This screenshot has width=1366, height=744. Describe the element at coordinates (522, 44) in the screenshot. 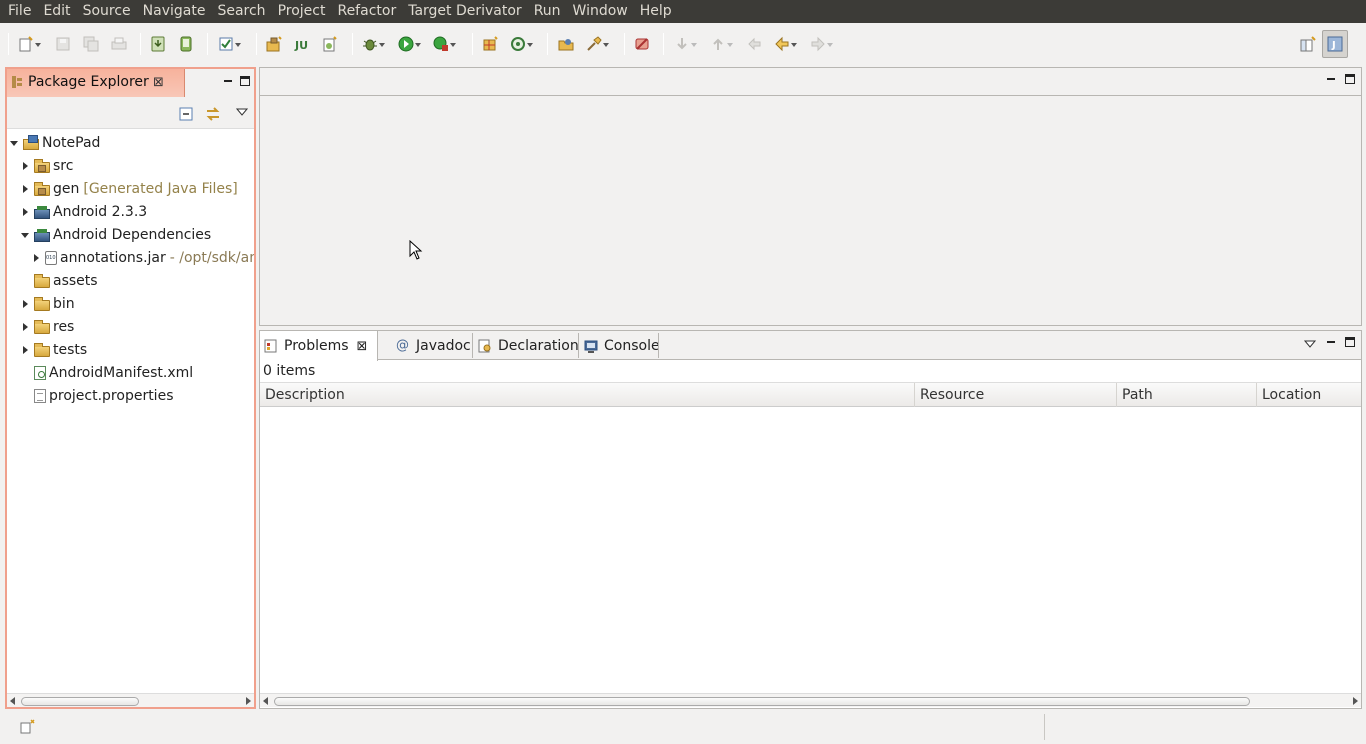

I see `refresh-button` at that location.